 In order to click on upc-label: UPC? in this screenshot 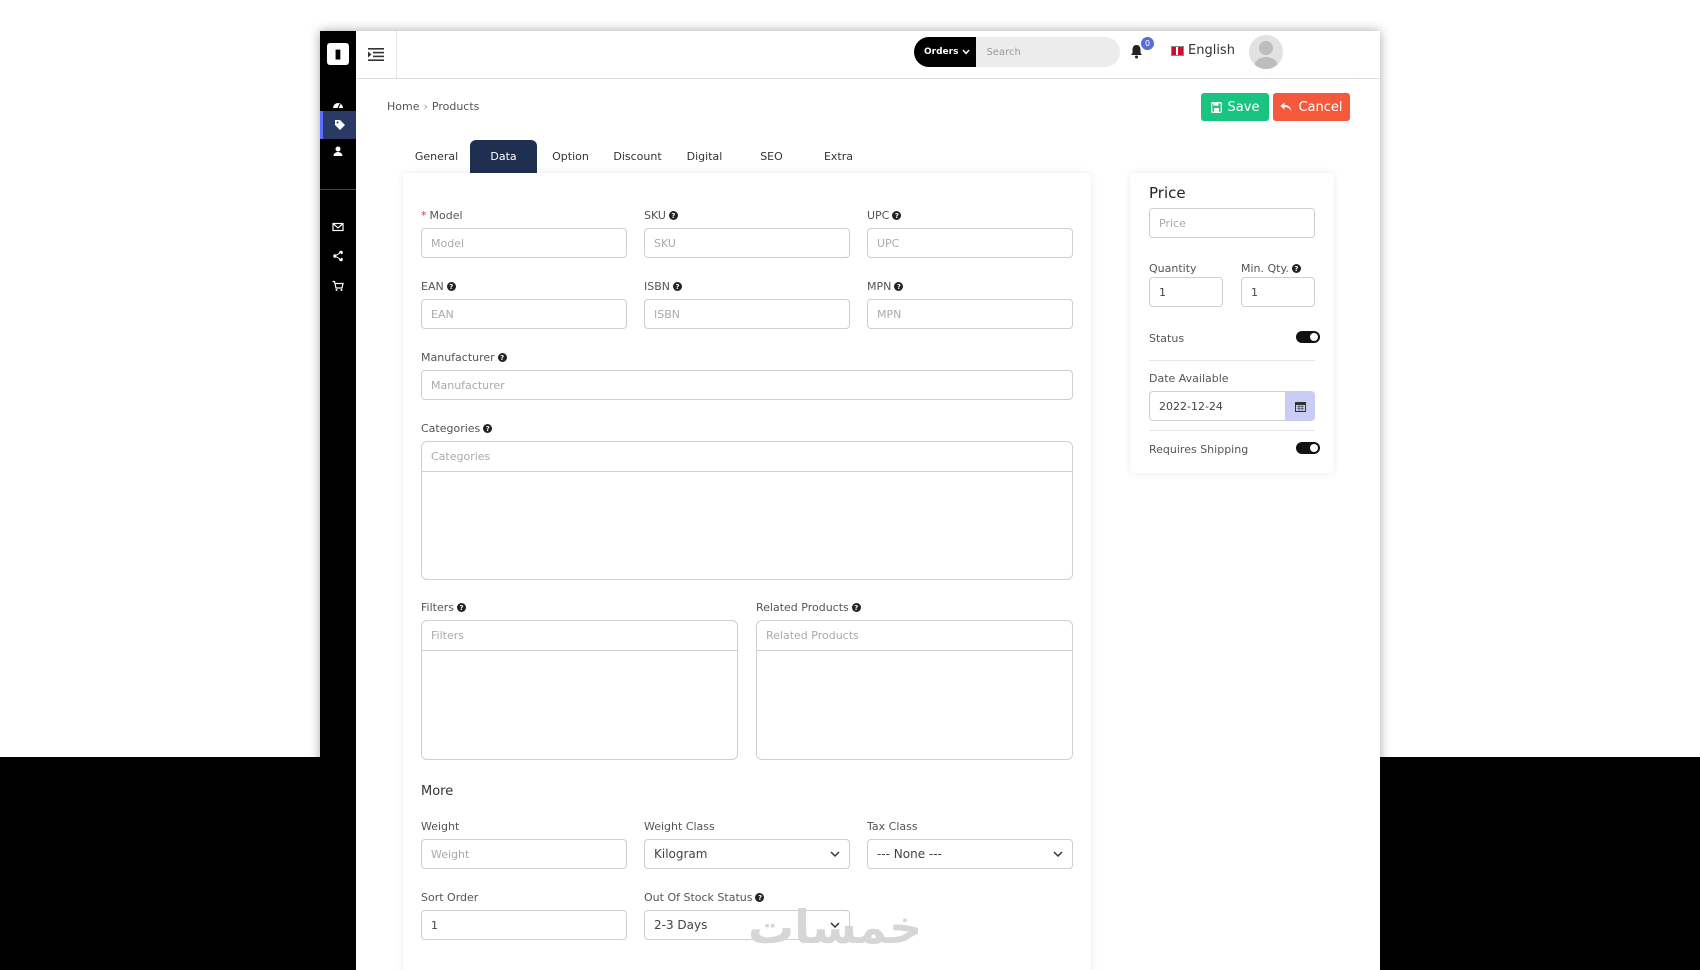, I will do `click(884, 215)`.